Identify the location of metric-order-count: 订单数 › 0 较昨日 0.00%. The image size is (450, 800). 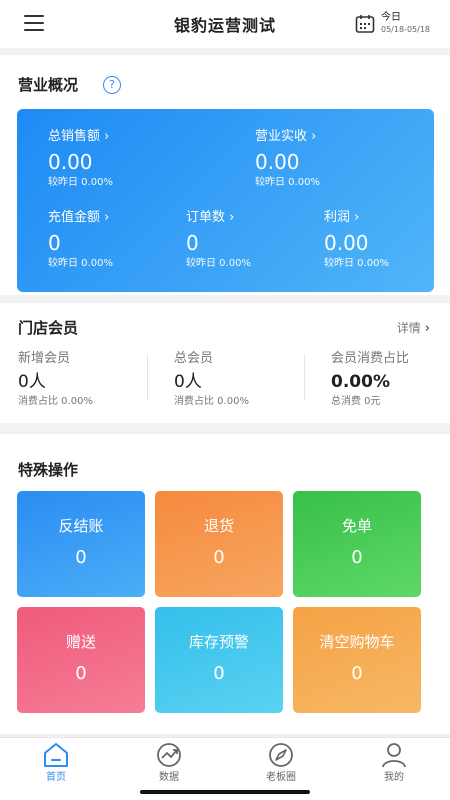
(218, 240).